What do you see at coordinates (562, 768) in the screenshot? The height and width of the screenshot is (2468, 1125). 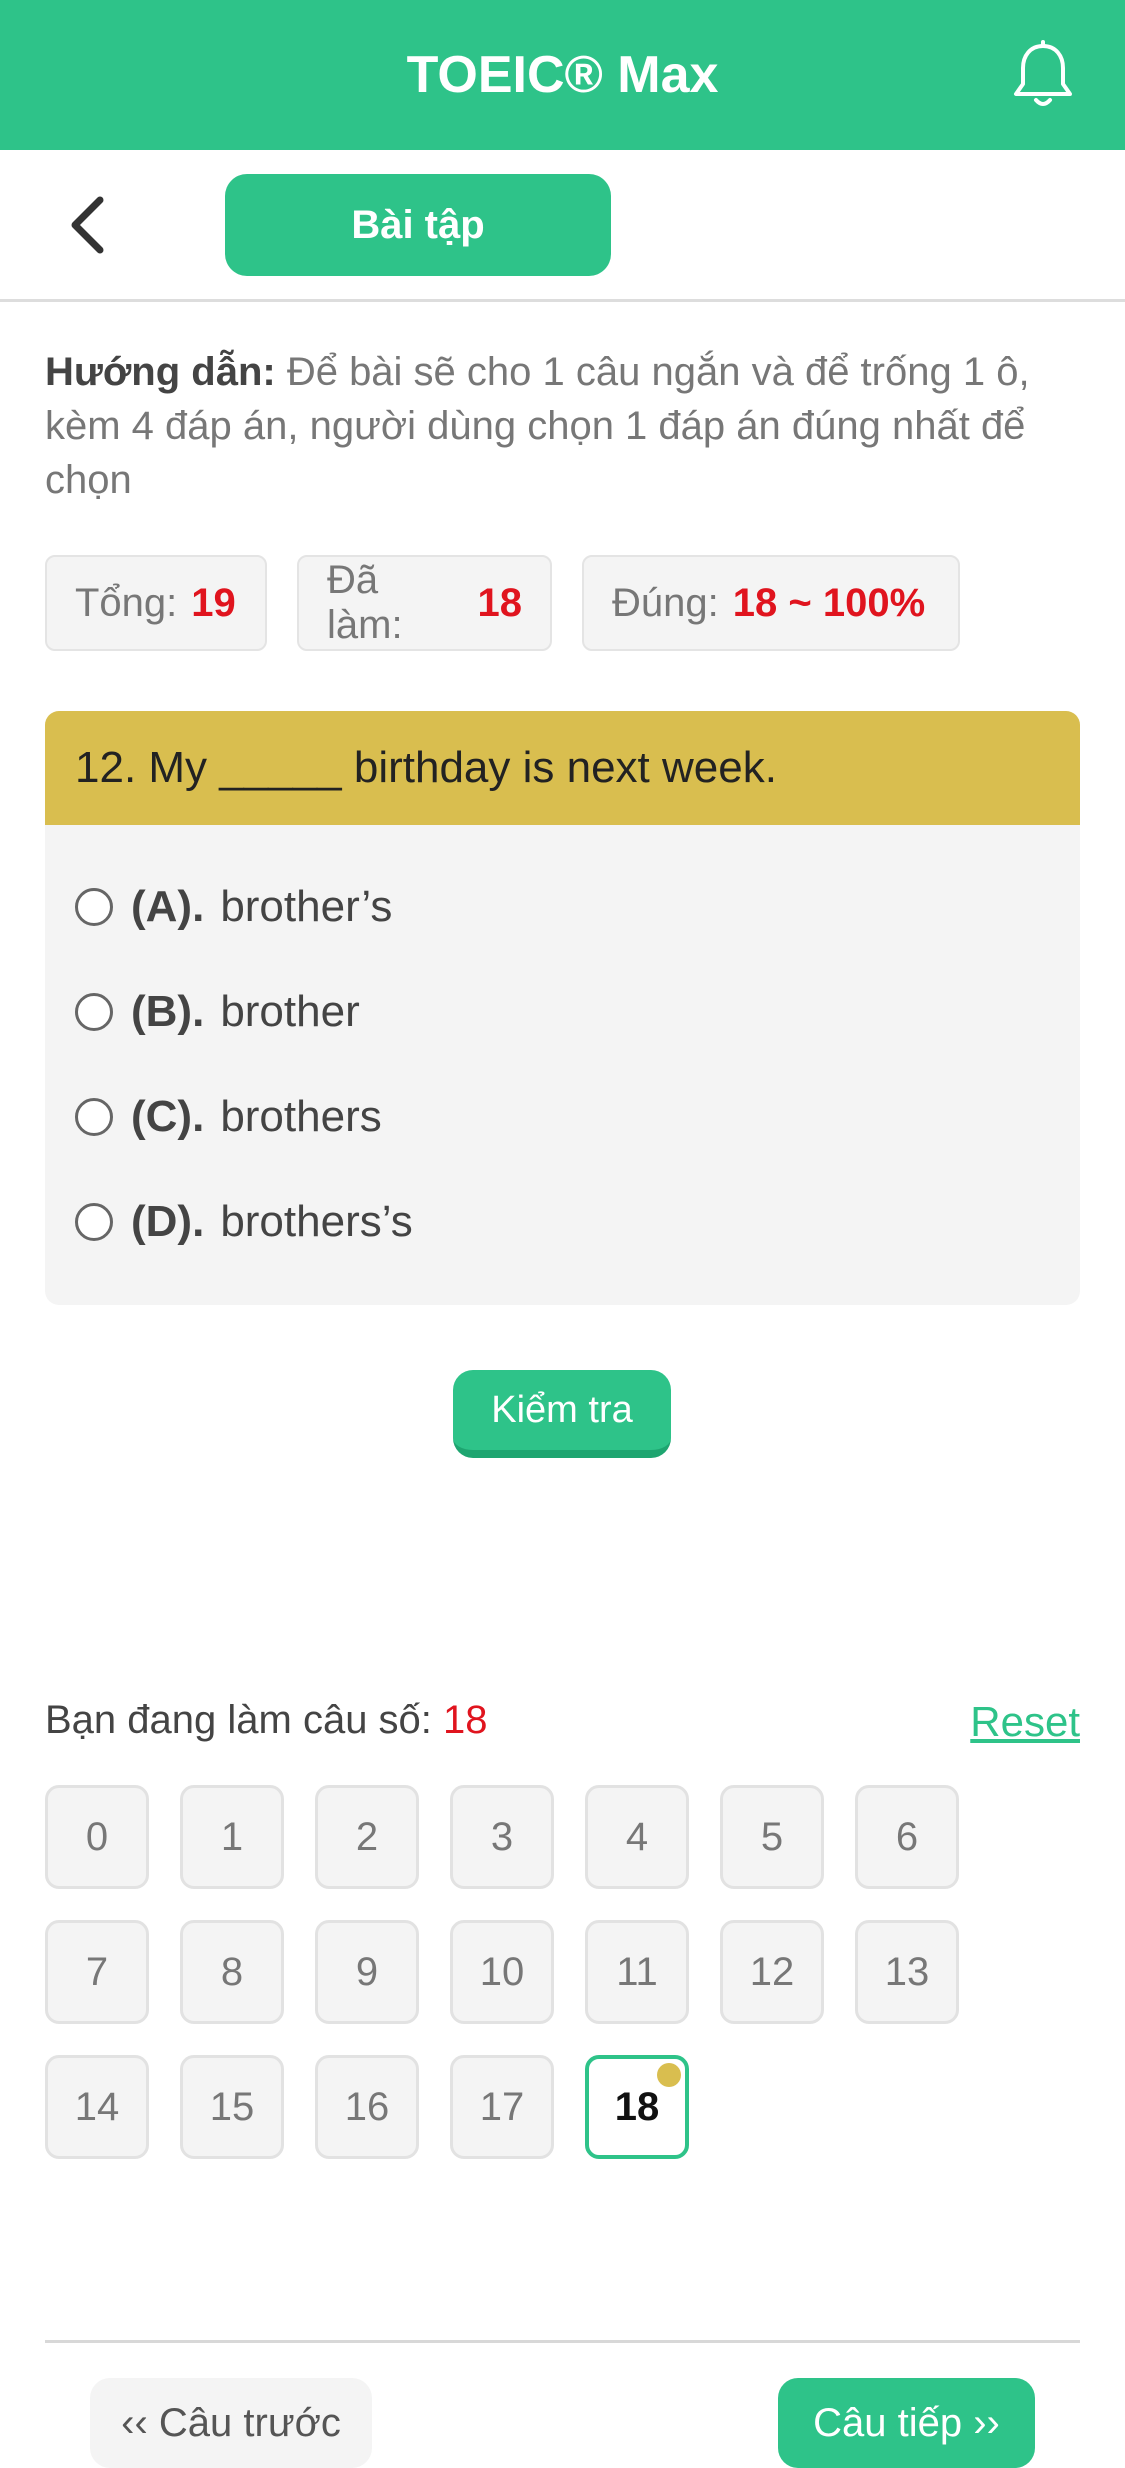 I see `question-text: 12. My _____ birthday is next week.` at bounding box center [562, 768].